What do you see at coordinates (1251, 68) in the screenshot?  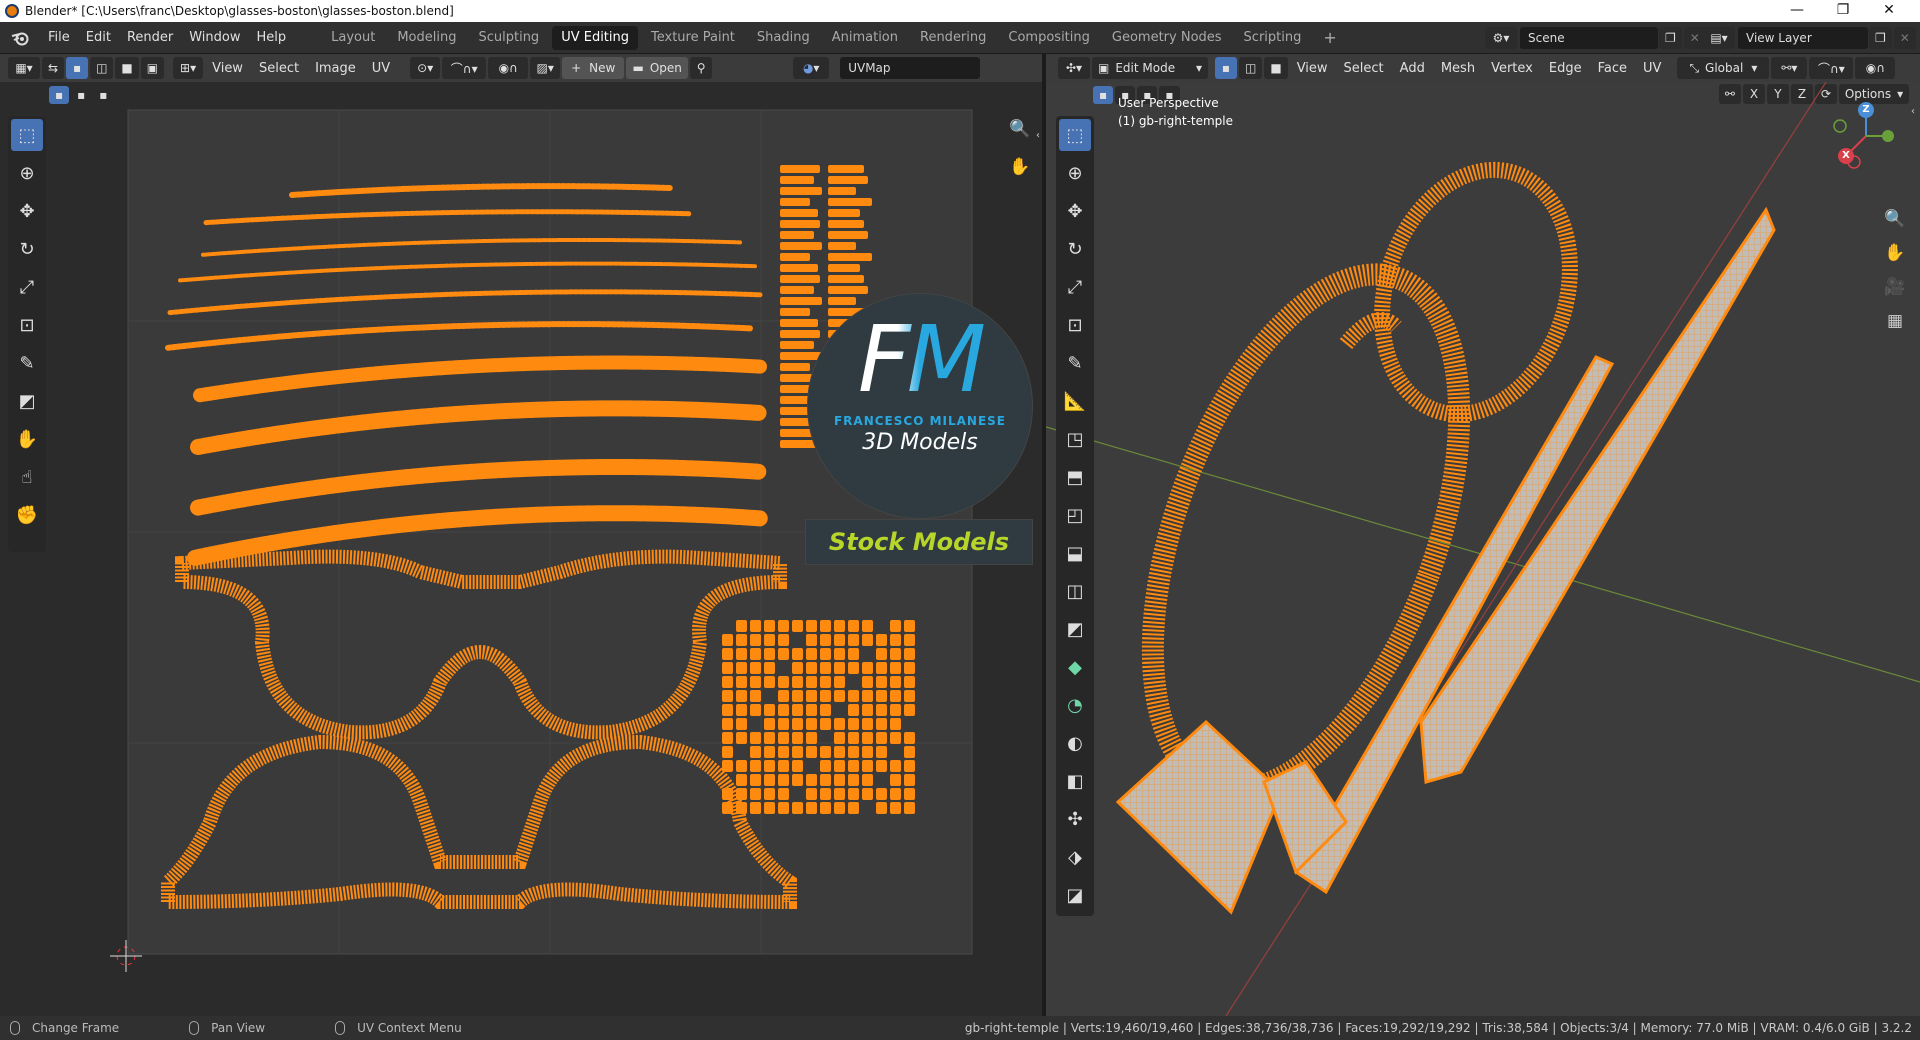 I see `viewport-edge-select-icon: ◫` at bounding box center [1251, 68].